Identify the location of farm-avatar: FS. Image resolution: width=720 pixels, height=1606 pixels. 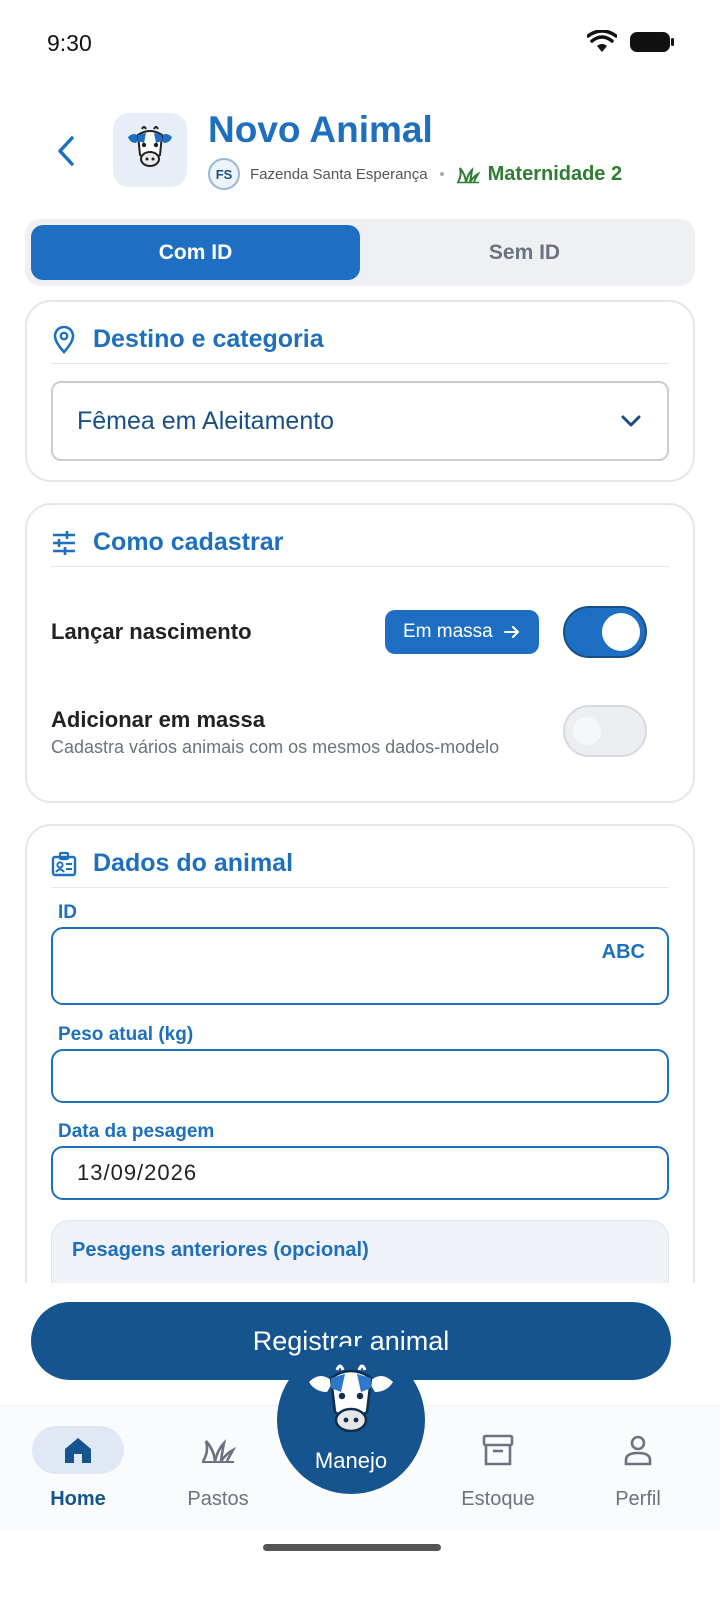
(224, 174).